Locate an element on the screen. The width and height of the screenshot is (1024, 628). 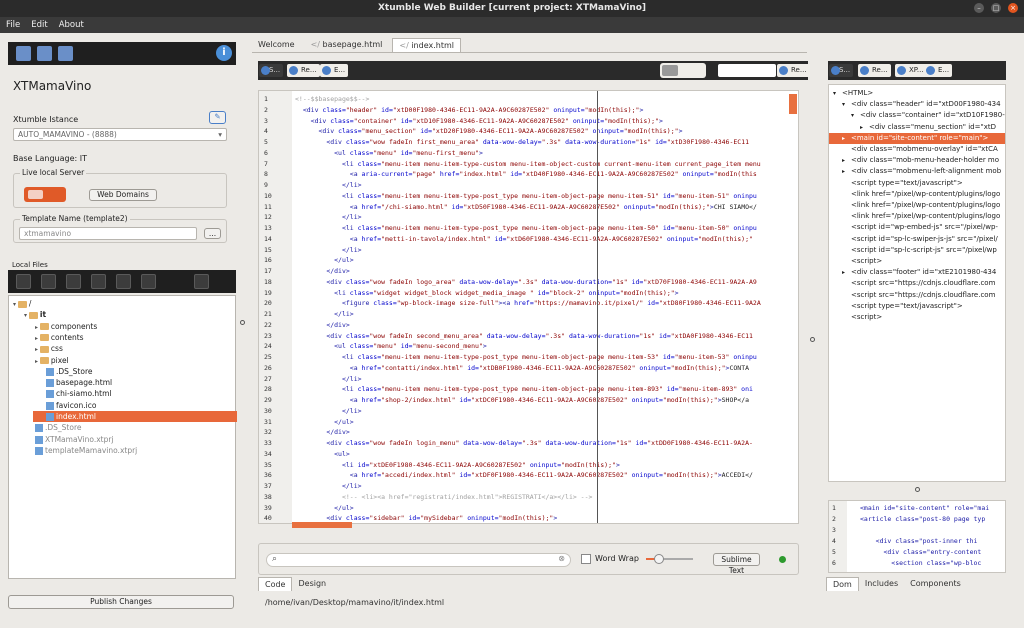
tree-file: templateMamavino.xtprj is located at coordinates (86, 450).